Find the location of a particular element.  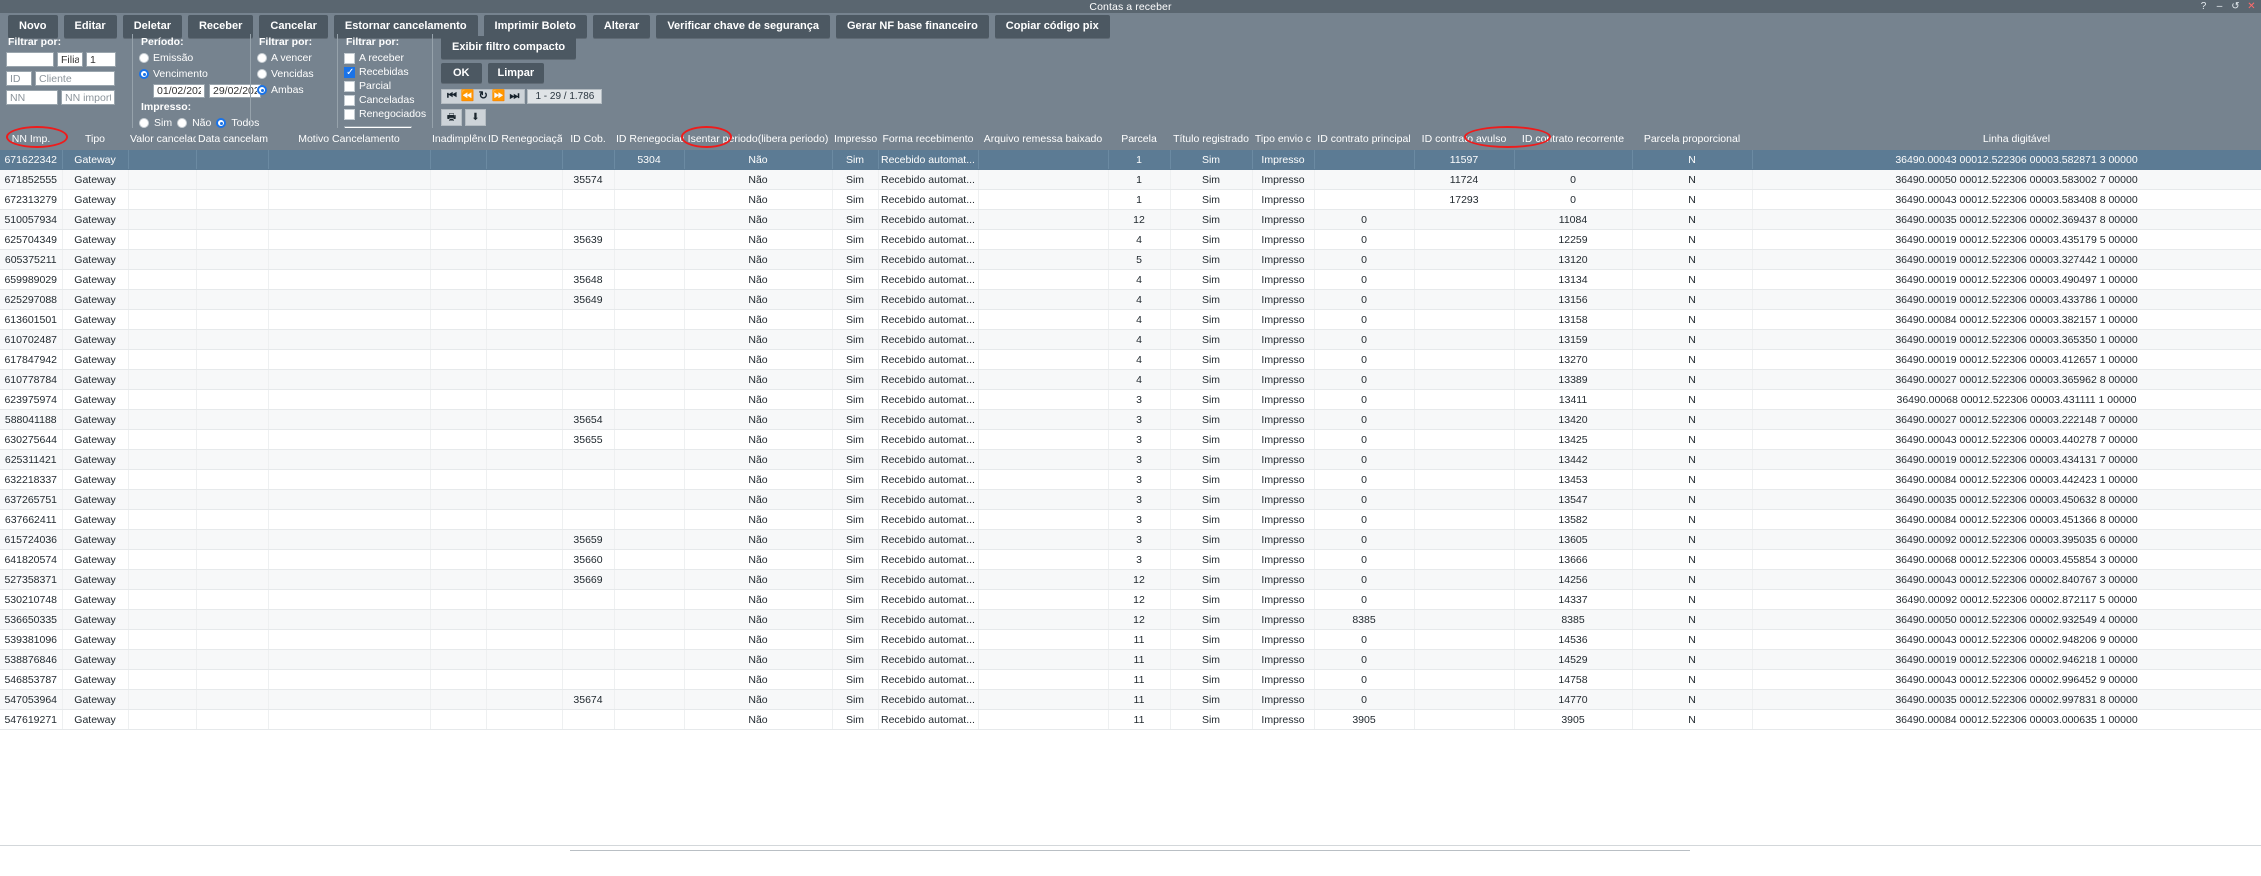

column-header-motivo_cancelamento: Motivo Cancelamento is located at coordinates (349, 139).